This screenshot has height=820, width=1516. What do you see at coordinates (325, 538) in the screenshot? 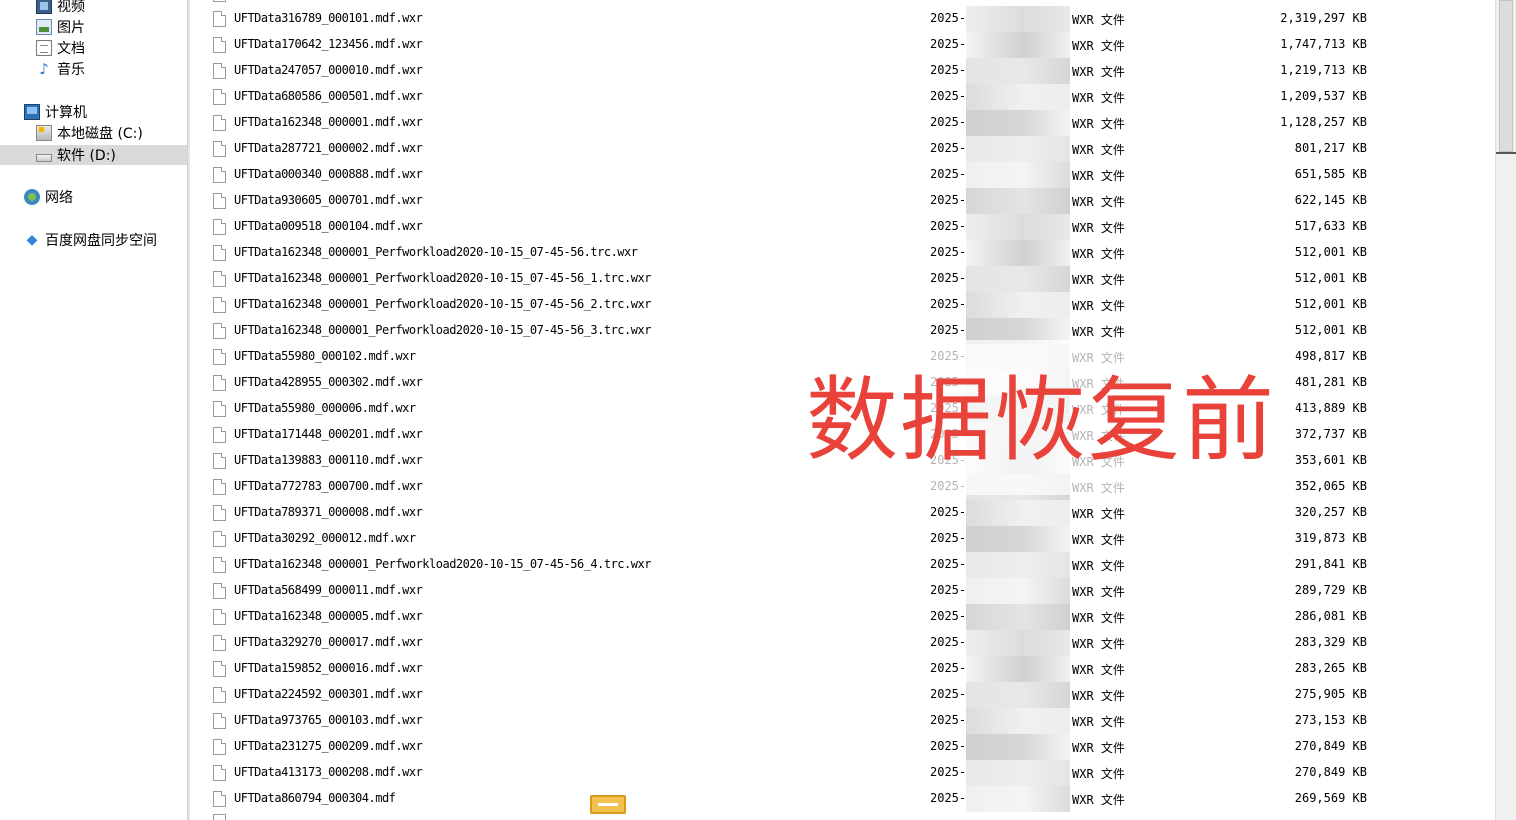
I see `file-name: UFTData30292_000012.mdf.wxr` at bounding box center [325, 538].